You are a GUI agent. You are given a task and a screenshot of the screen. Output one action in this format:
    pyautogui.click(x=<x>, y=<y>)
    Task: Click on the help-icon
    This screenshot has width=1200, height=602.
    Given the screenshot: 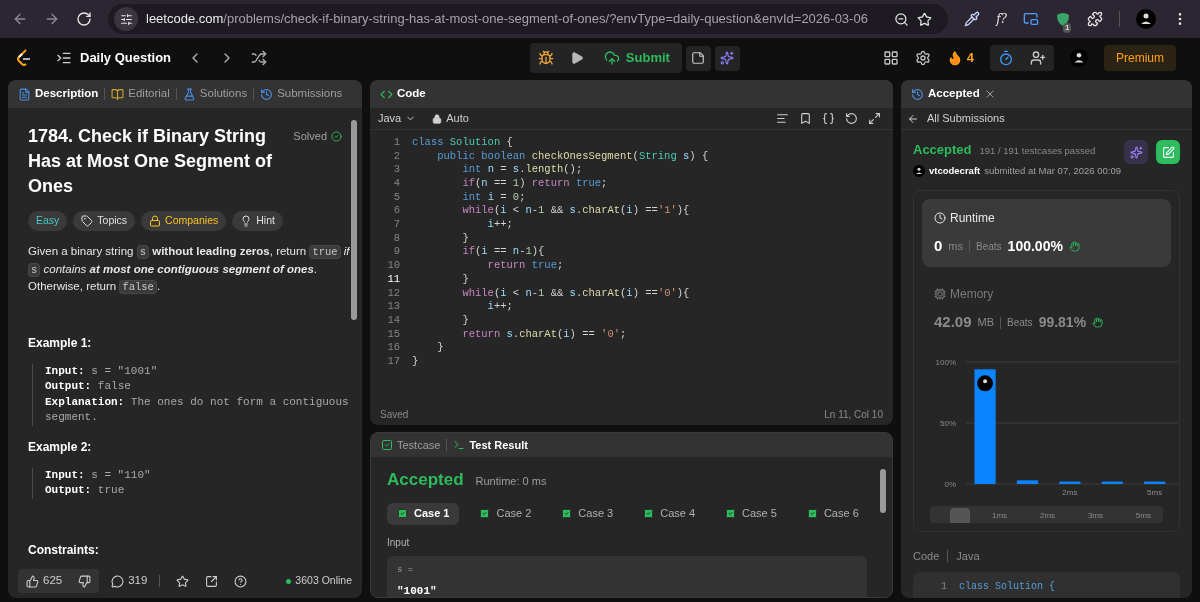 What is the action you would take?
    pyautogui.click(x=241, y=581)
    